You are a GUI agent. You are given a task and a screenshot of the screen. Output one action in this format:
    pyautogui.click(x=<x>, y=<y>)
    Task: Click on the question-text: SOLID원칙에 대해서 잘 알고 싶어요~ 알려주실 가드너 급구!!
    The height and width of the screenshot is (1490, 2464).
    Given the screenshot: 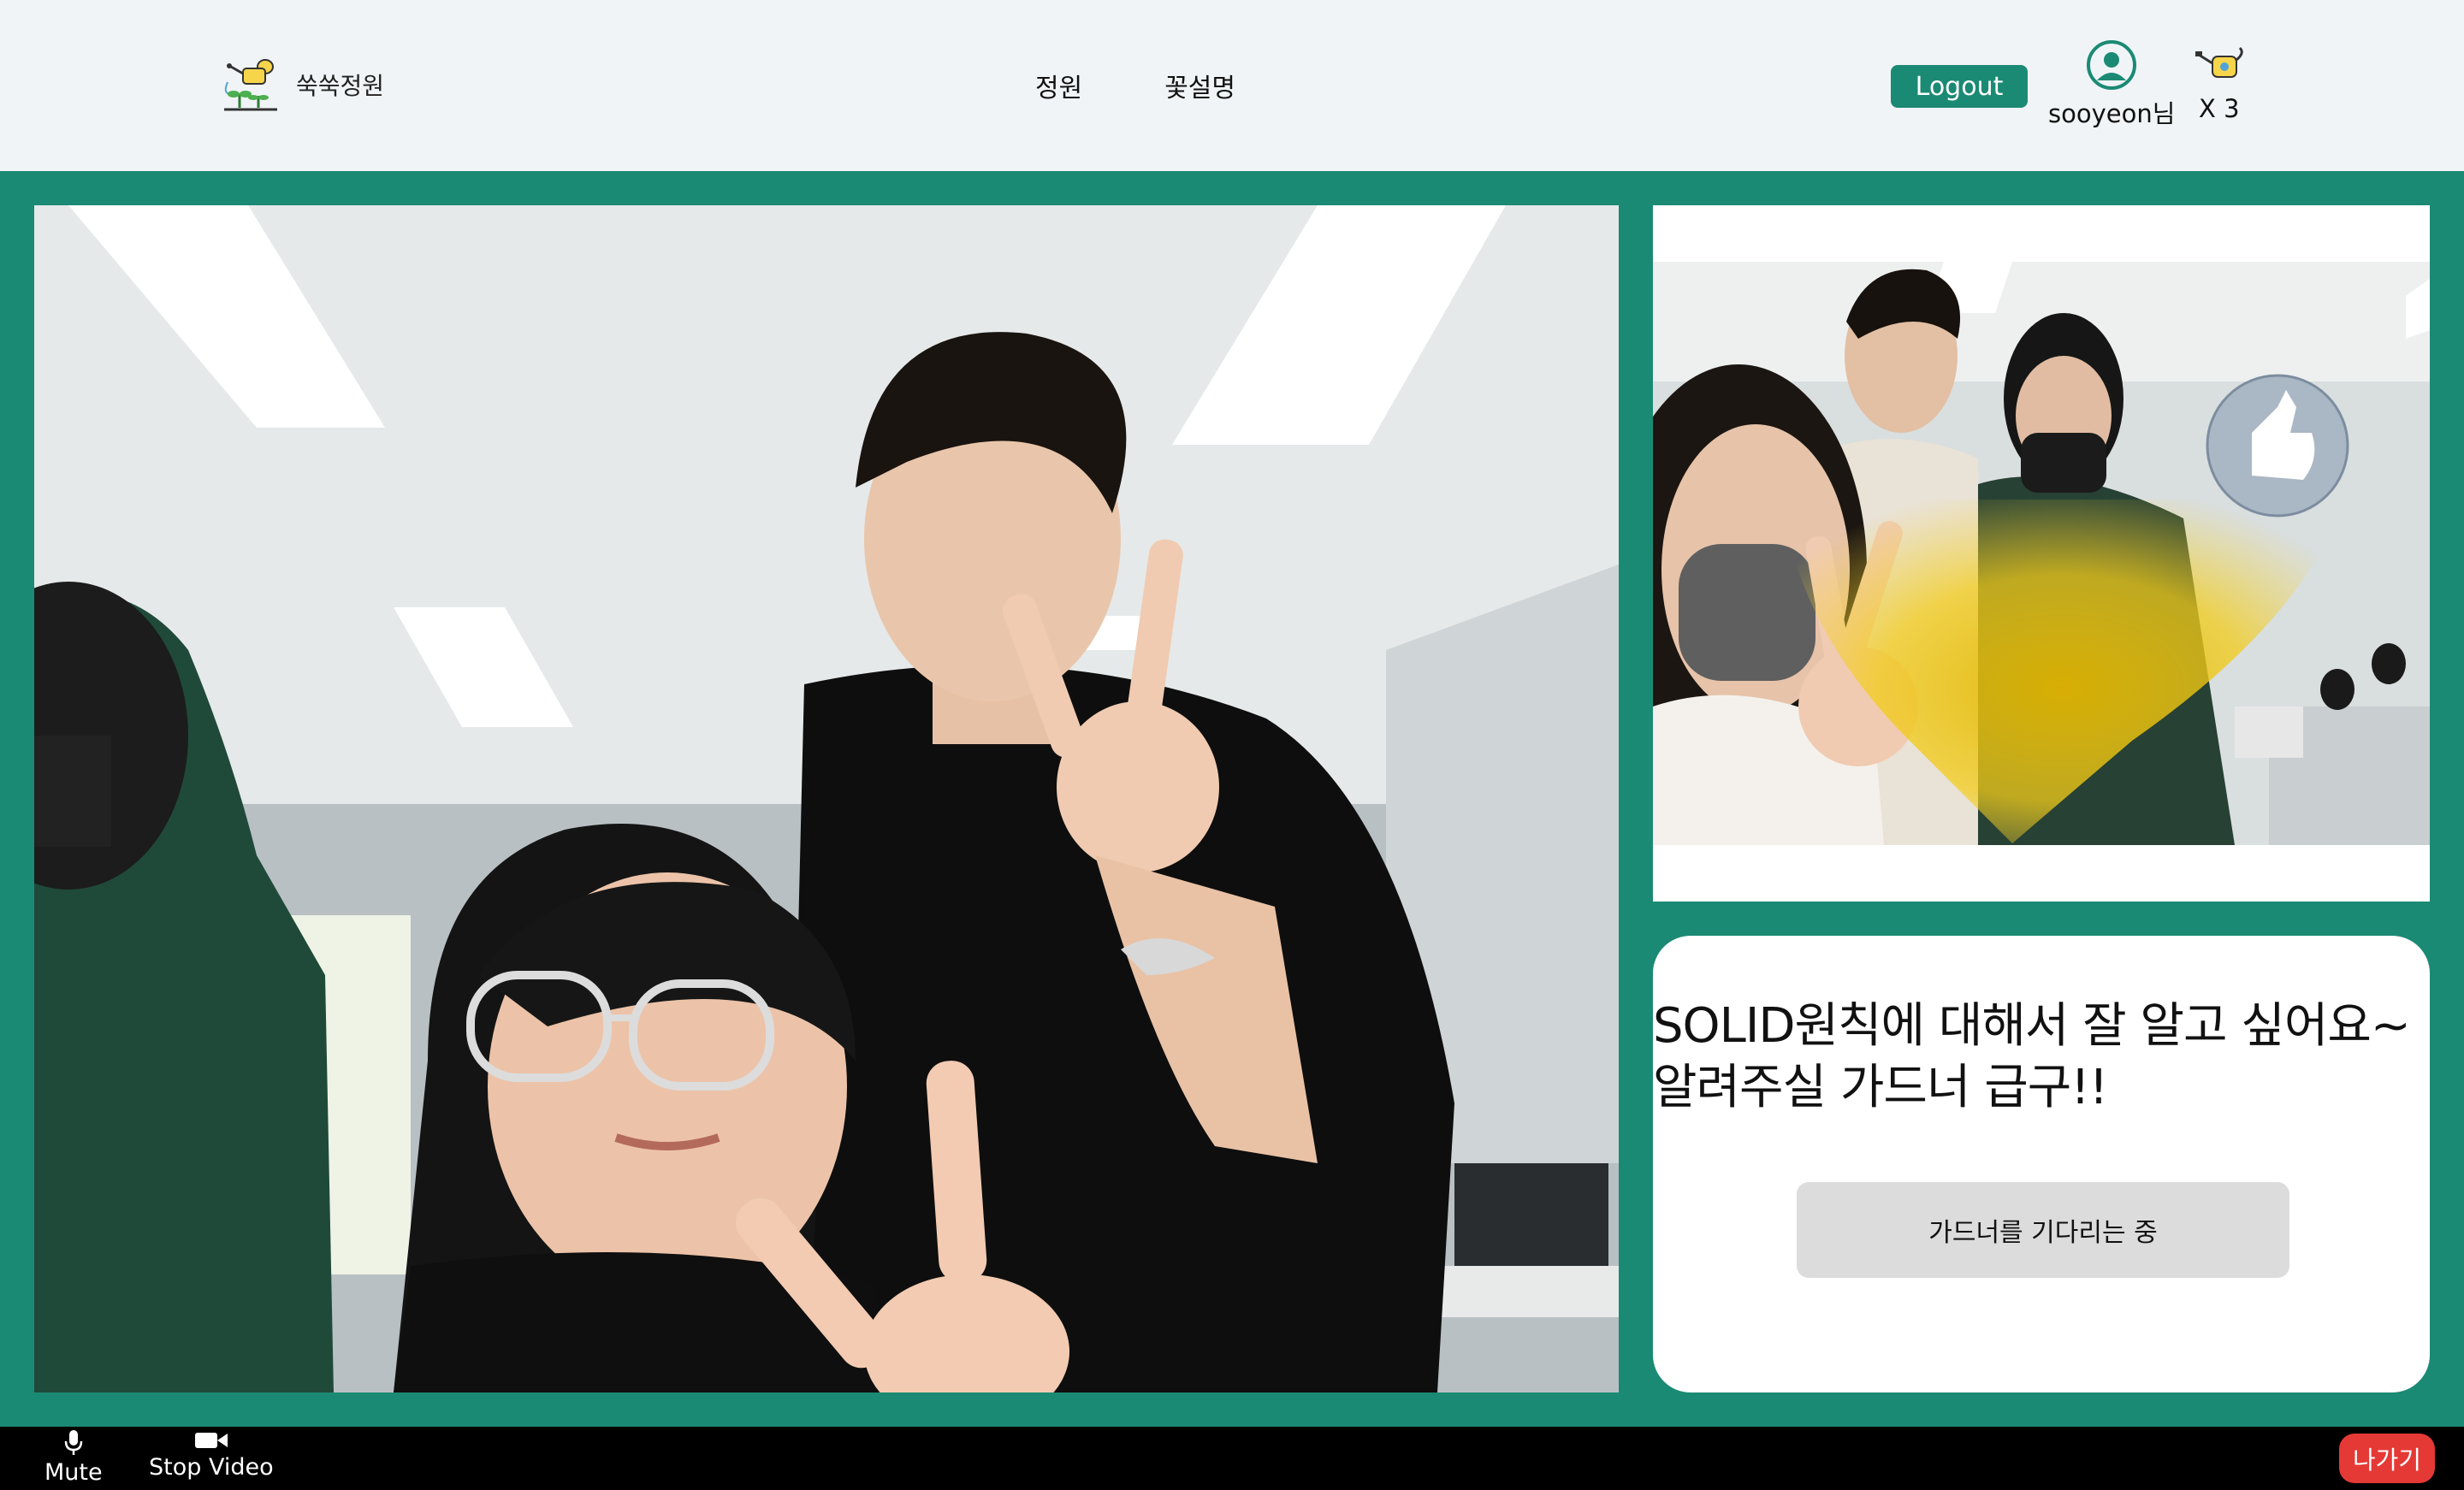 What is the action you would take?
    pyautogui.click(x=2032, y=1057)
    